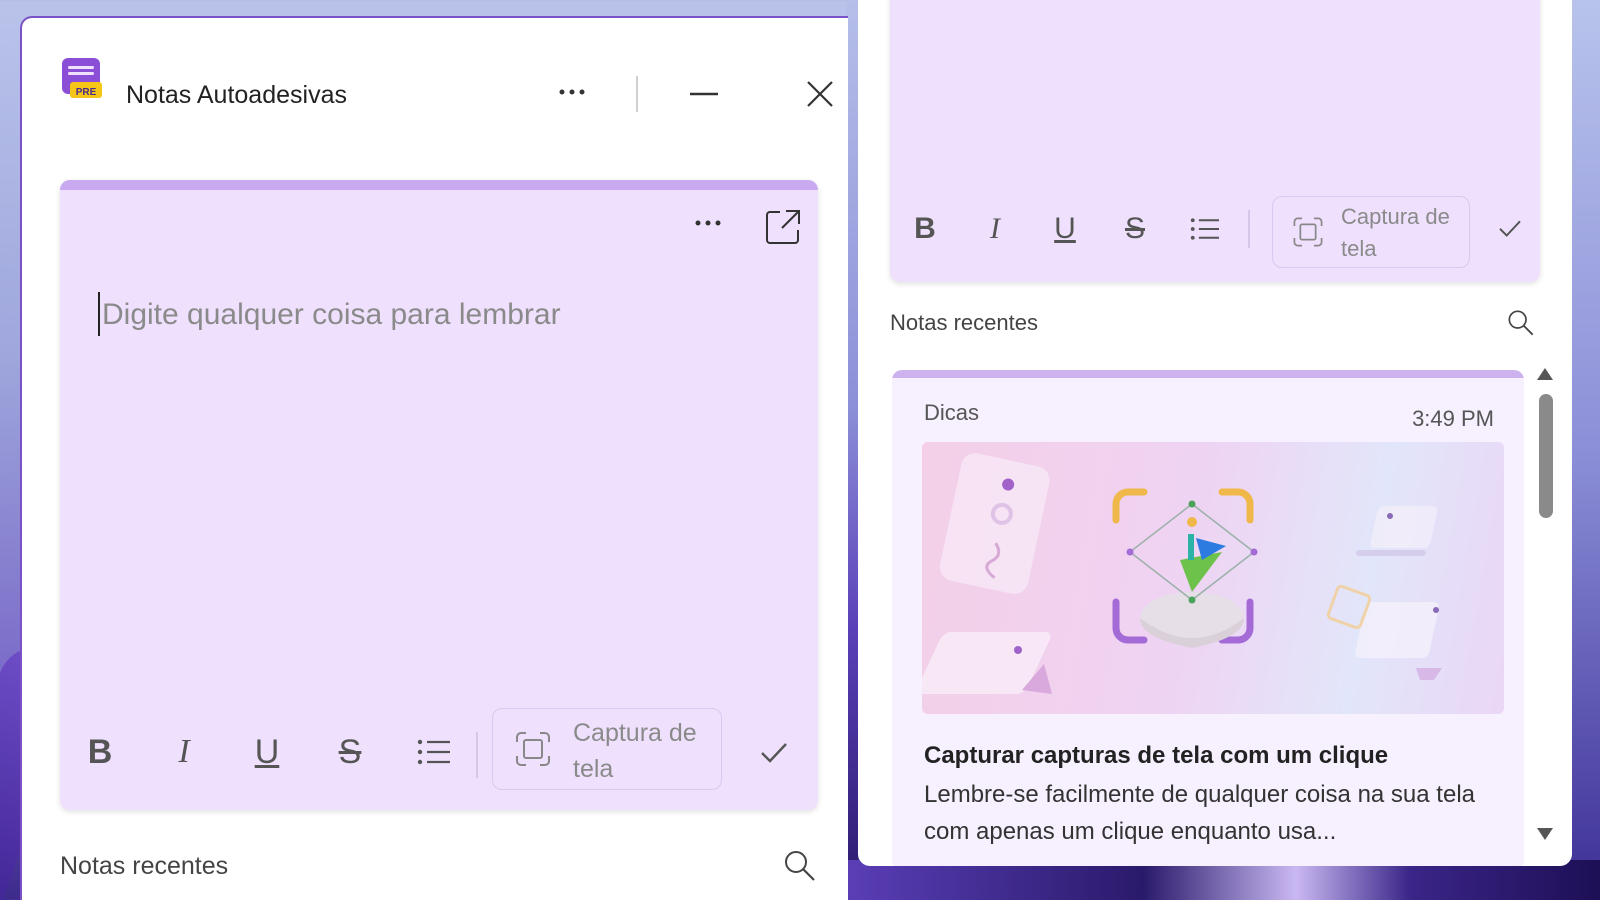 This screenshot has width=1600, height=900. Describe the element at coordinates (1545, 608) in the screenshot. I see `scrollbar` at that location.